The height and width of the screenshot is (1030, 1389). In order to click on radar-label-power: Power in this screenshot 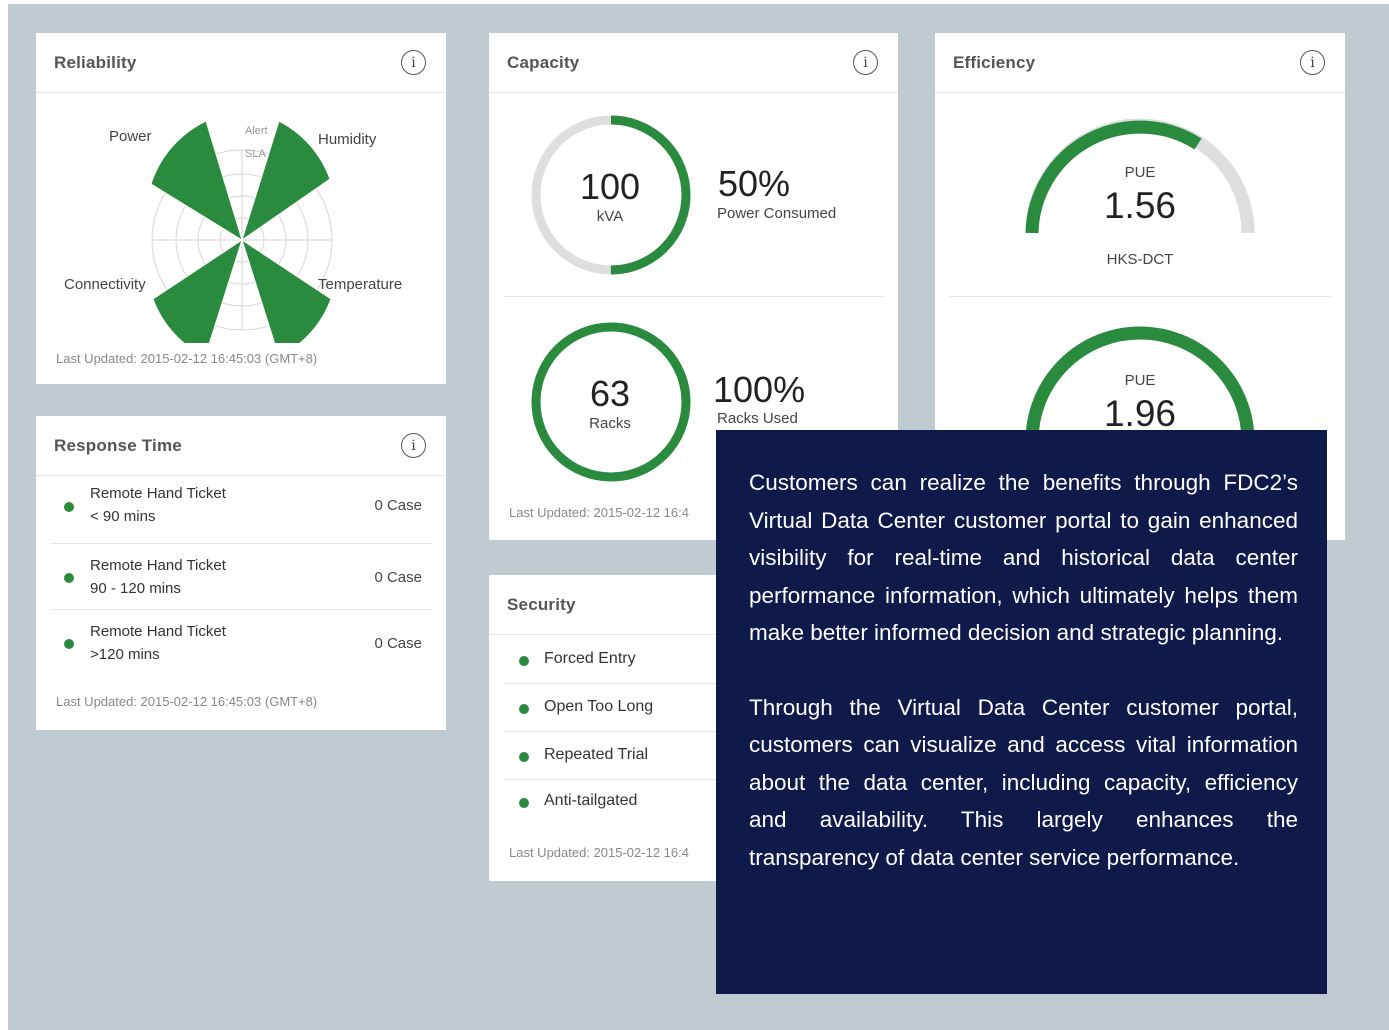, I will do `click(130, 136)`.